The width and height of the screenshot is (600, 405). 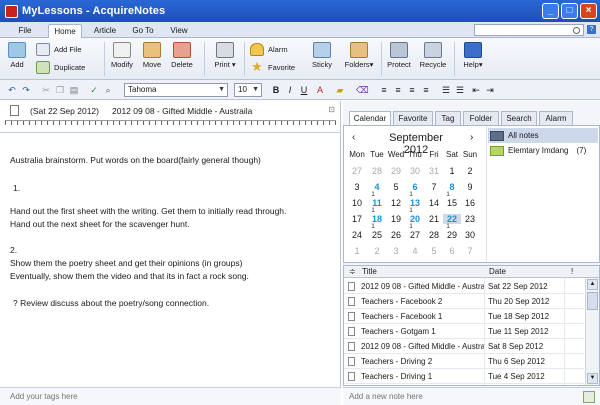 I want to click on search-icon, so click(x=576, y=30).